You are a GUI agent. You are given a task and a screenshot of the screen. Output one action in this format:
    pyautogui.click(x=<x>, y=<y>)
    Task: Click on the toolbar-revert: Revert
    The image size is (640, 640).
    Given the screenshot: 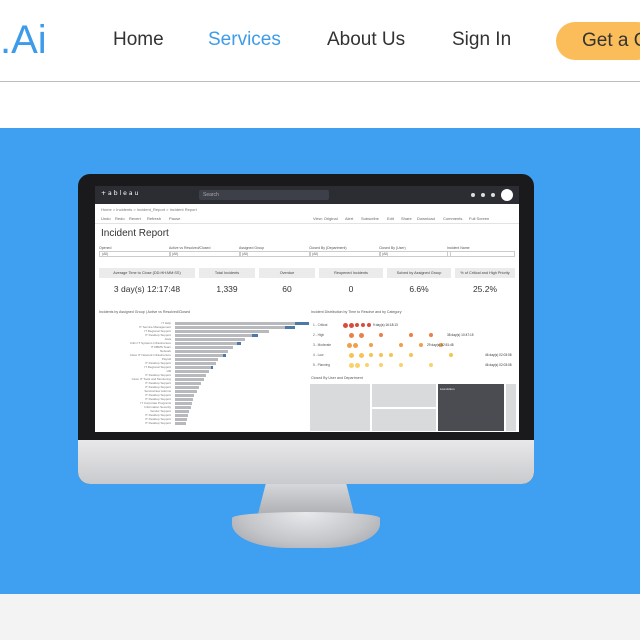 What is the action you would take?
    pyautogui.click(x=135, y=218)
    